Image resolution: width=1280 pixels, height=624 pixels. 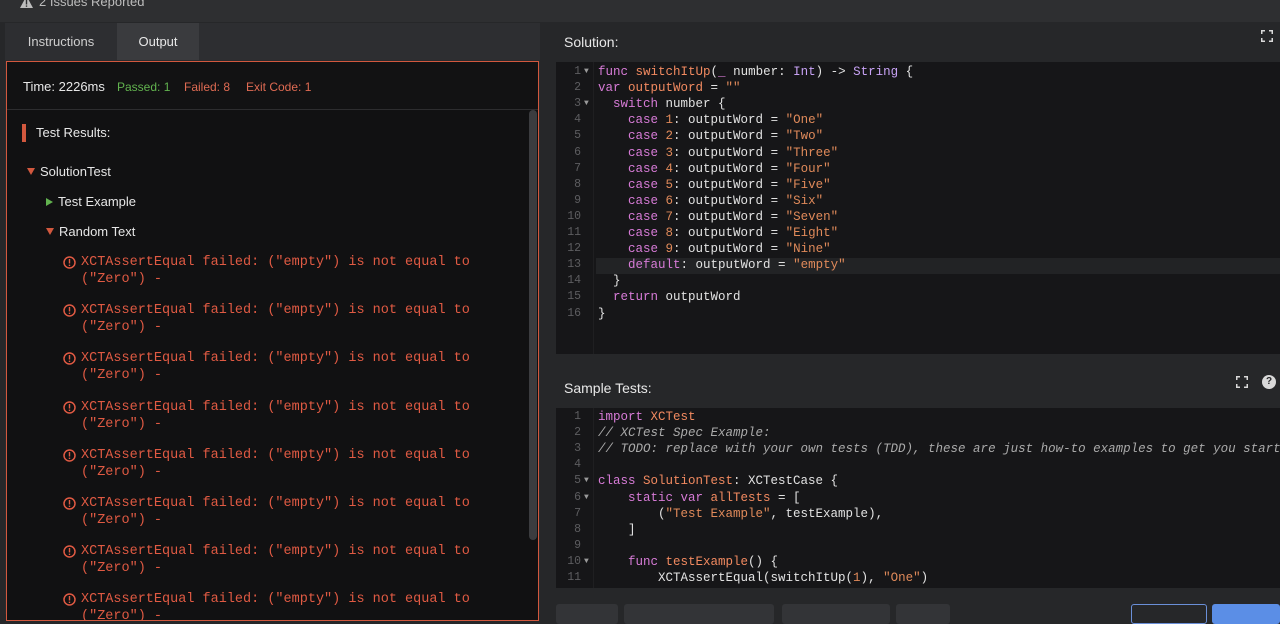 What do you see at coordinates (613, 88) in the screenshot?
I see `code-token: var` at bounding box center [613, 88].